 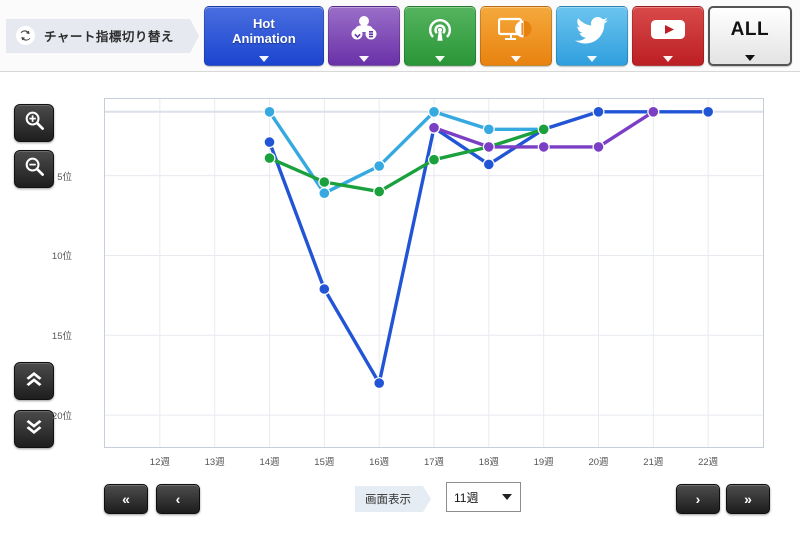 I want to click on toolbar-label-text: チャート指標切り替え, so click(x=109, y=37).